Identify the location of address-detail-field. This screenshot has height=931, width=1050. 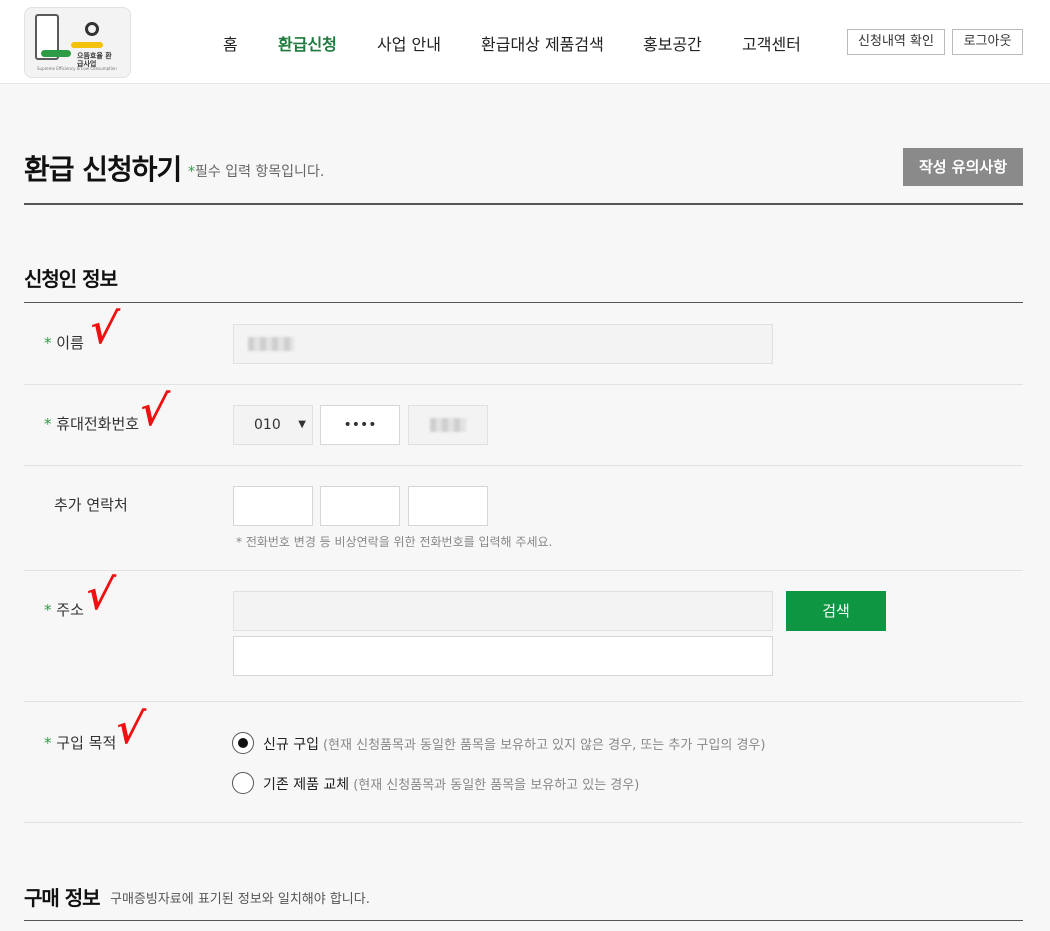
(503, 656).